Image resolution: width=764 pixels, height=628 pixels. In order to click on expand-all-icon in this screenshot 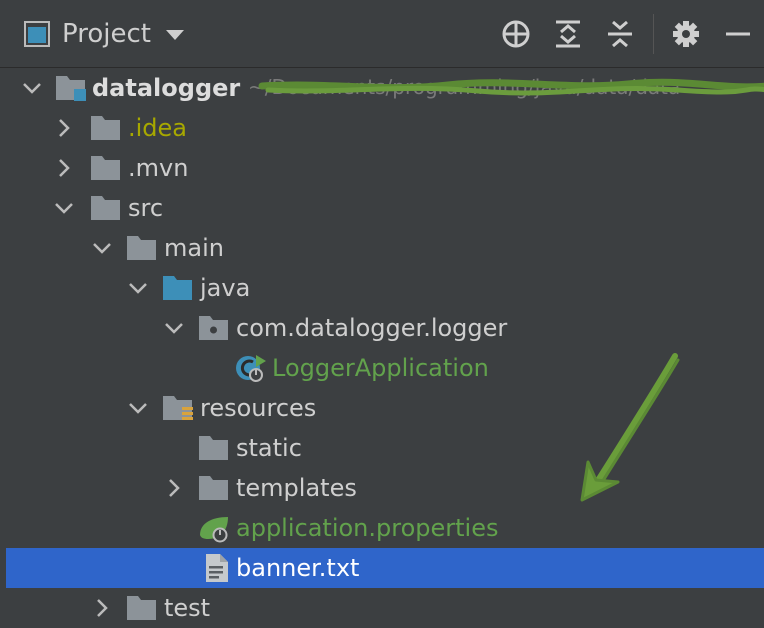, I will do `click(568, 34)`.